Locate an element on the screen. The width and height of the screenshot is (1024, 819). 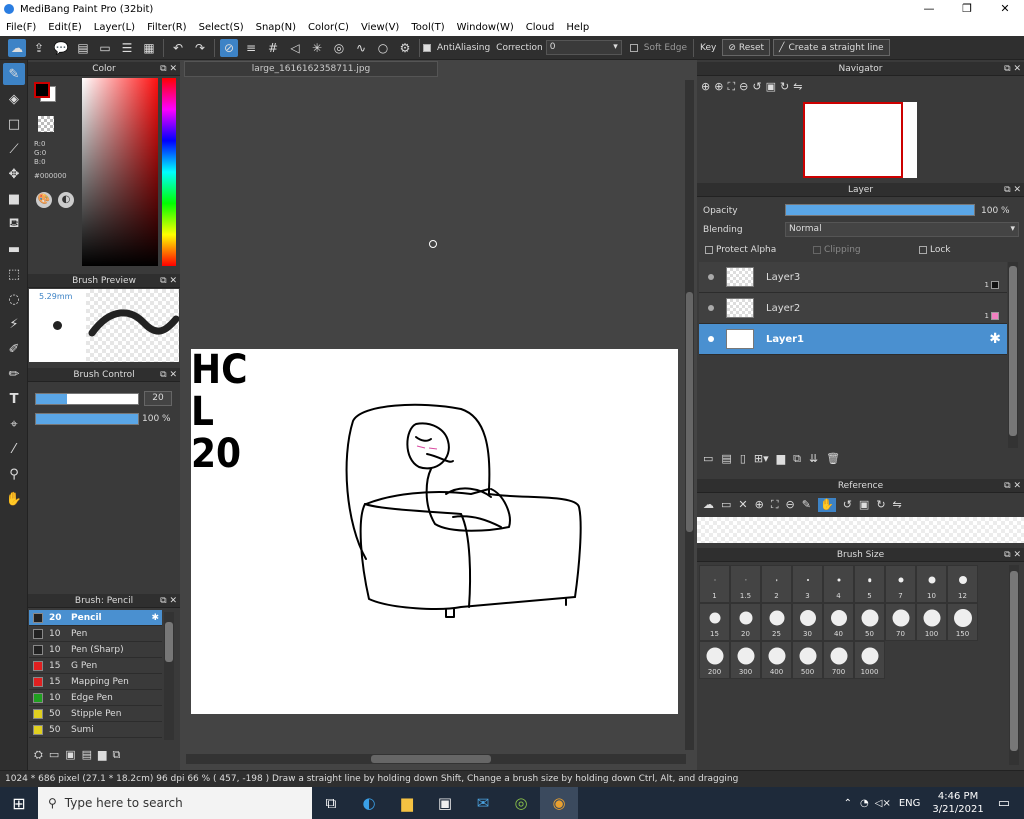
rectangle-tool-icon: □ is located at coordinates (14, 124).